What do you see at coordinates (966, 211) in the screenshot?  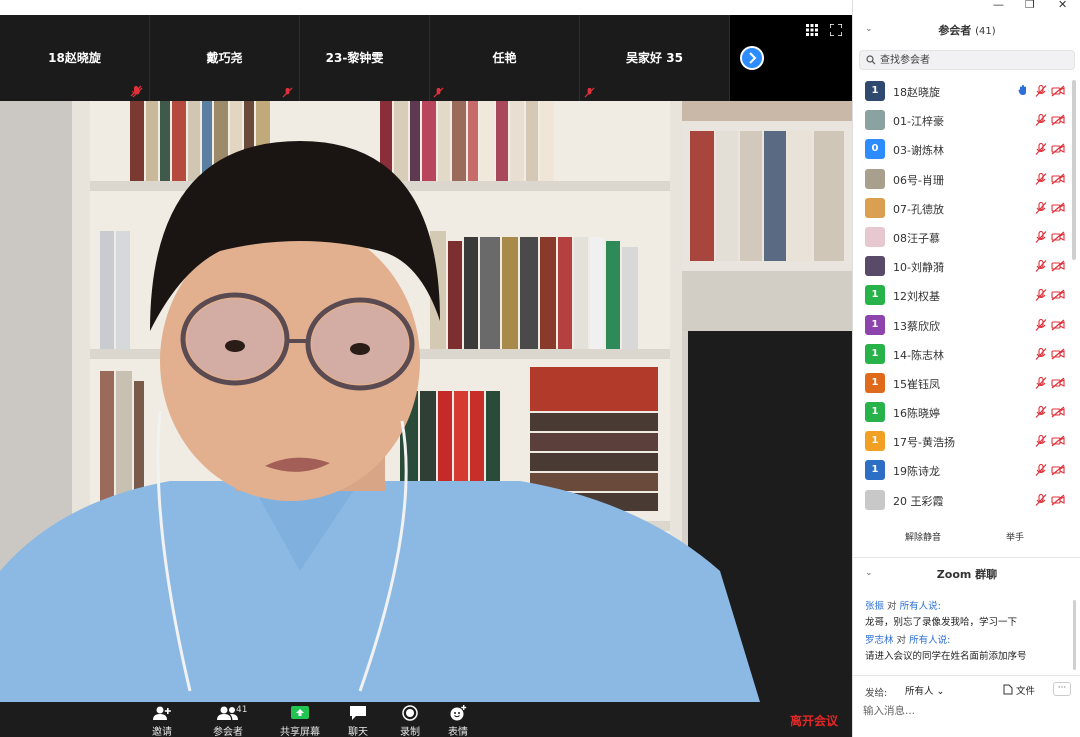 I see `participant-row: 07-孔德放` at bounding box center [966, 211].